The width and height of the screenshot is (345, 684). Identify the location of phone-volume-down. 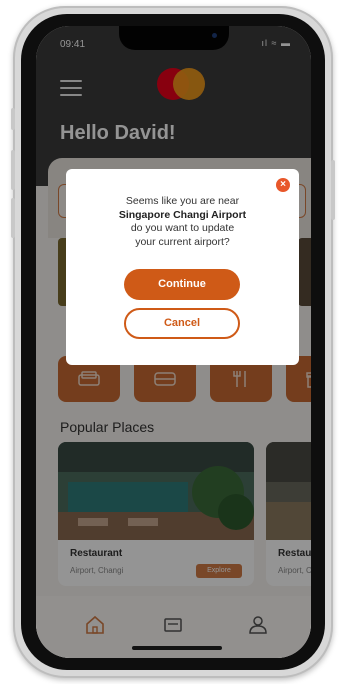
(13, 218).